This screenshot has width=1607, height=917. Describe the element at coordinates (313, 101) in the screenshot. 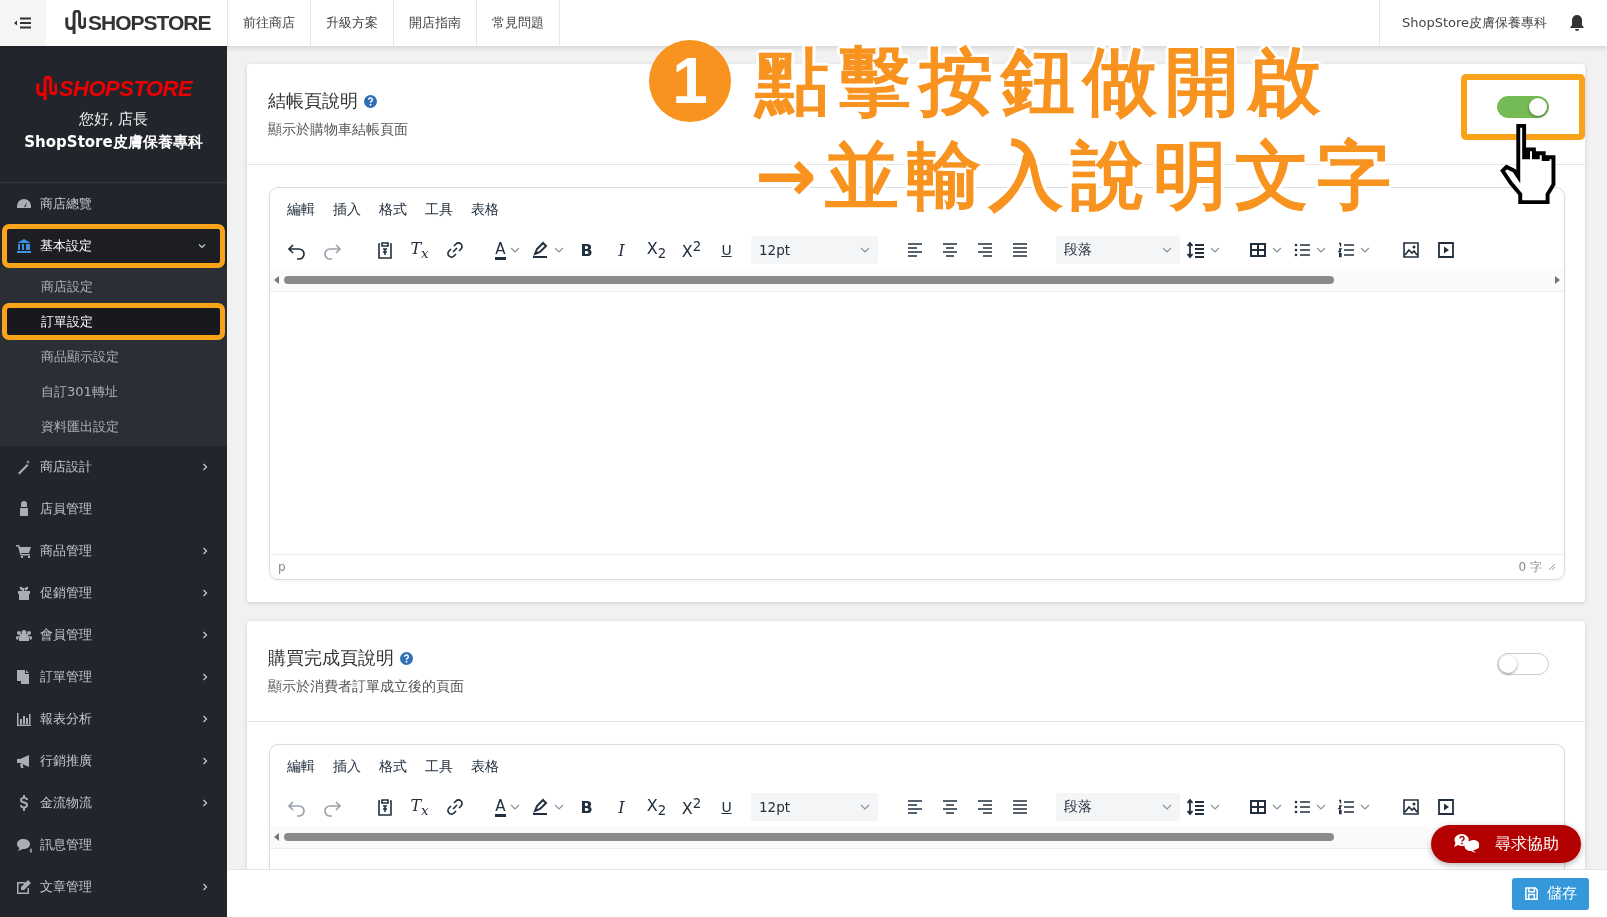

I see `section-title: 結帳頁說明` at that location.